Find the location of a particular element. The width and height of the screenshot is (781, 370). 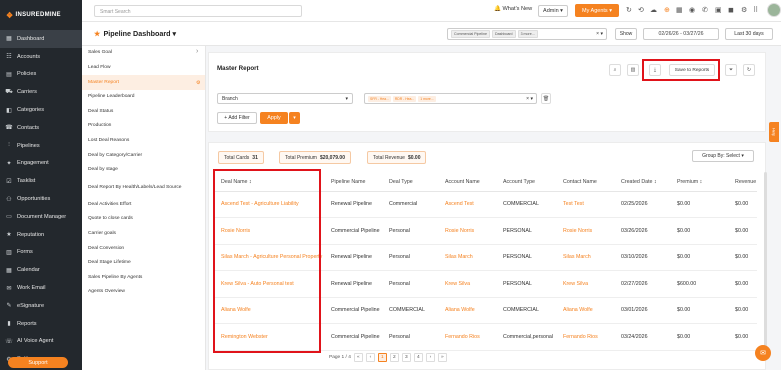

page-button: 4 is located at coordinates (418, 357).